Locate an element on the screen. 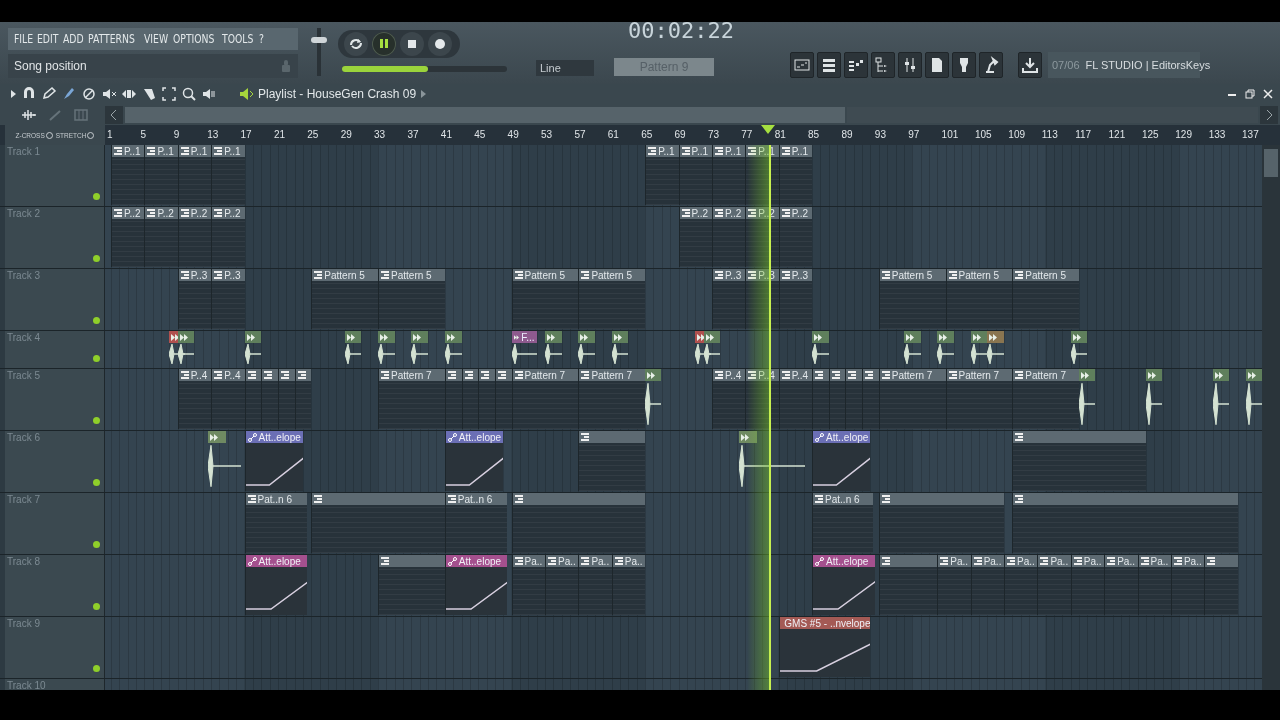 This screenshot has width=1280, height=720. loop-button is located at coordinates (356, 44).